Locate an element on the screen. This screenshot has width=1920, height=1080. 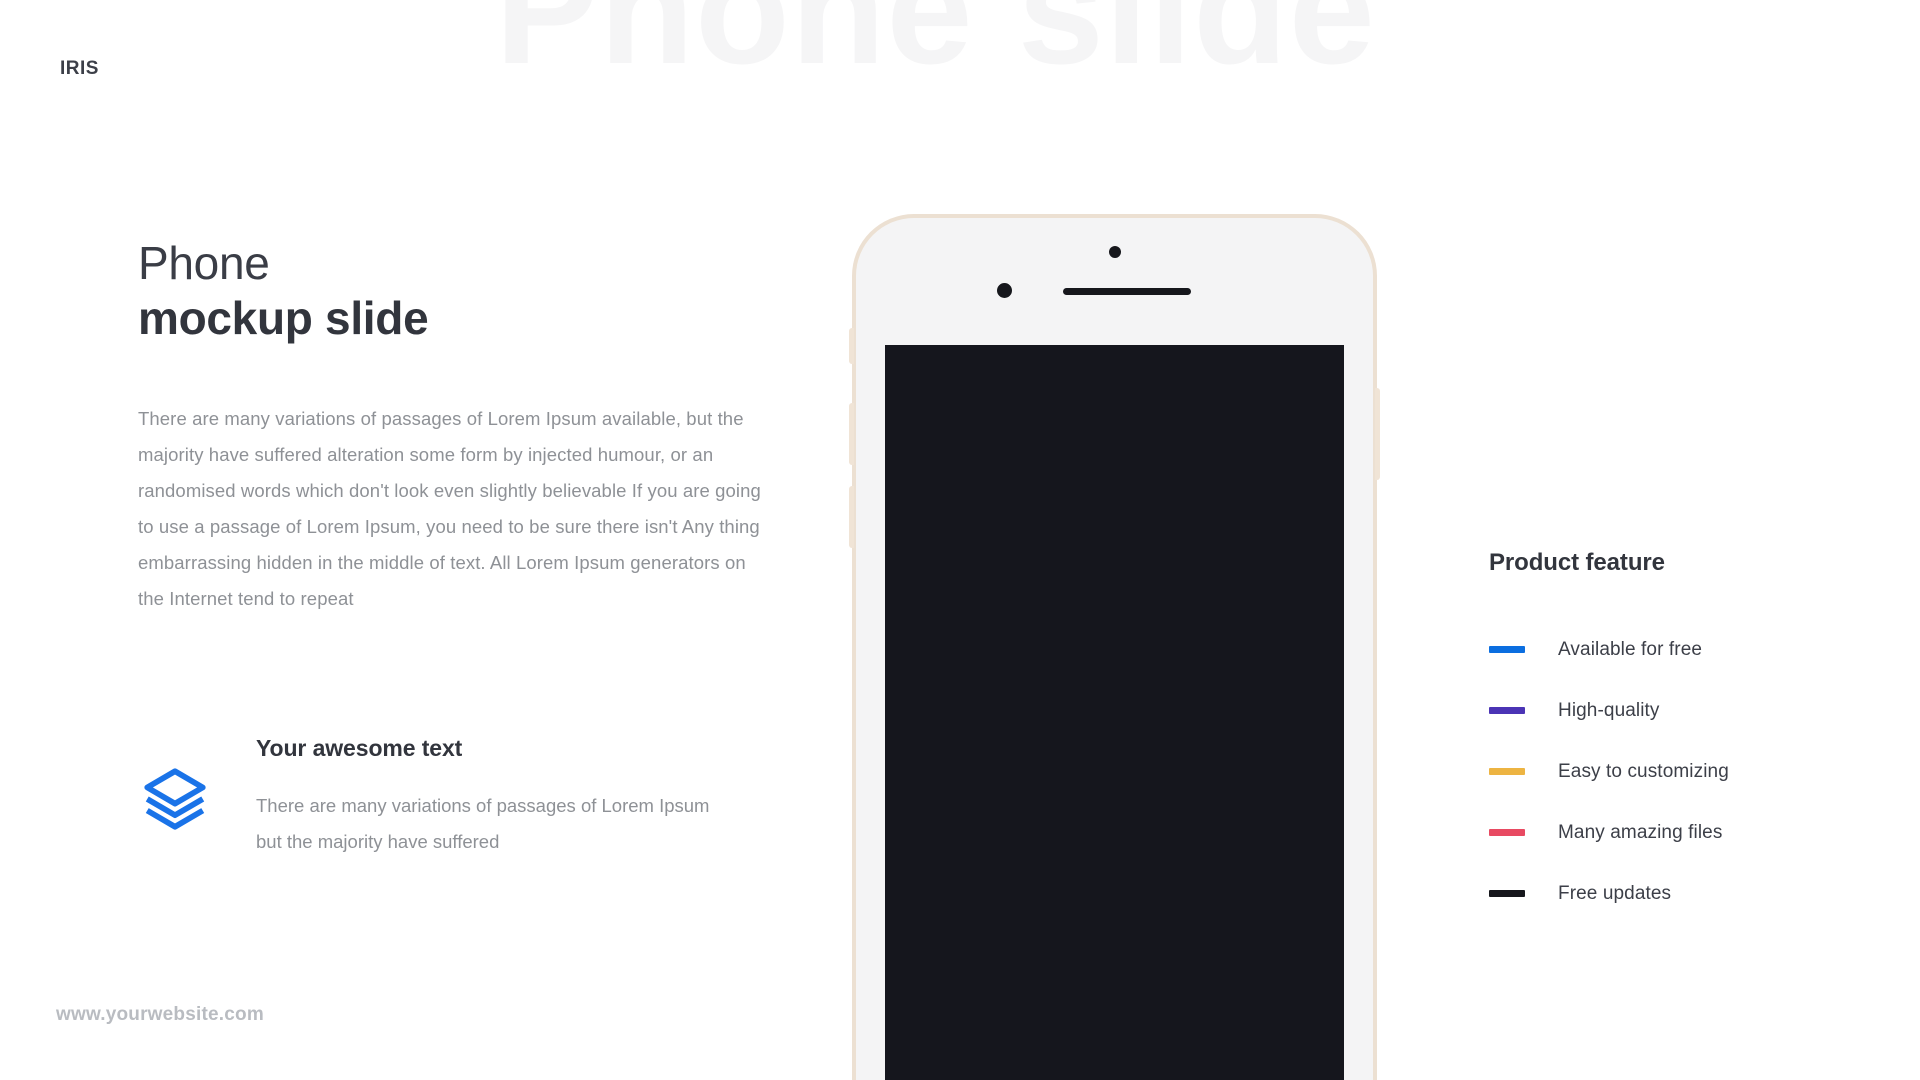
phone-volume-up-button is located at coordinates (851, 434).